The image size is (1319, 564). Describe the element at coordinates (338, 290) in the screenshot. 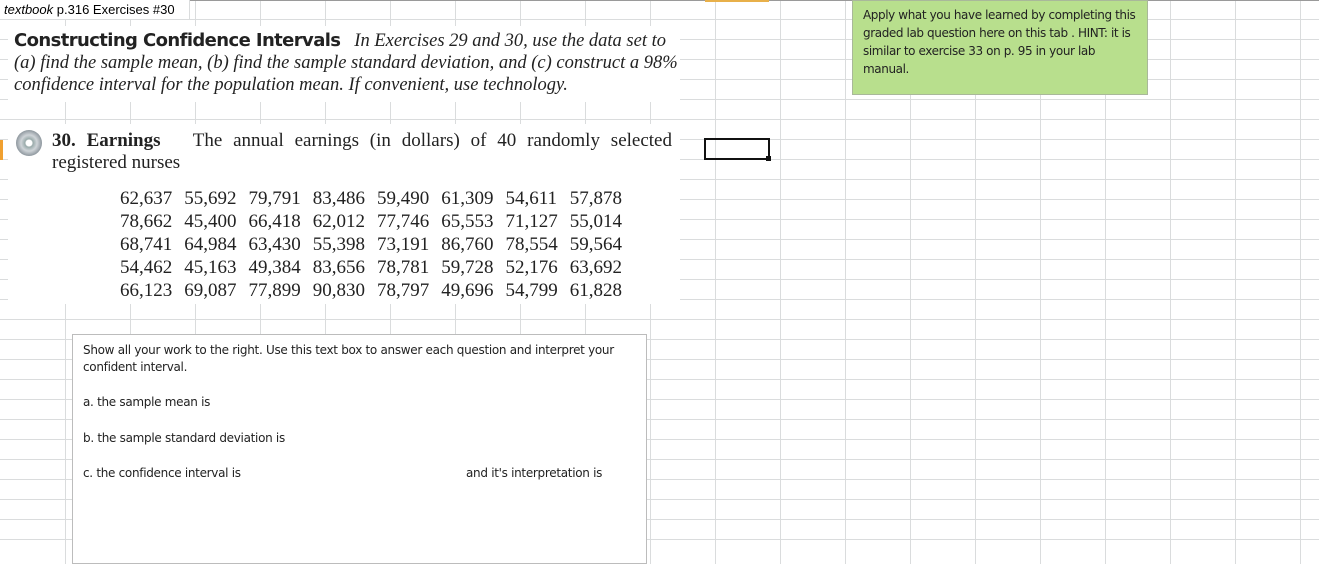

I see `data-cell: 90,830` at that location.